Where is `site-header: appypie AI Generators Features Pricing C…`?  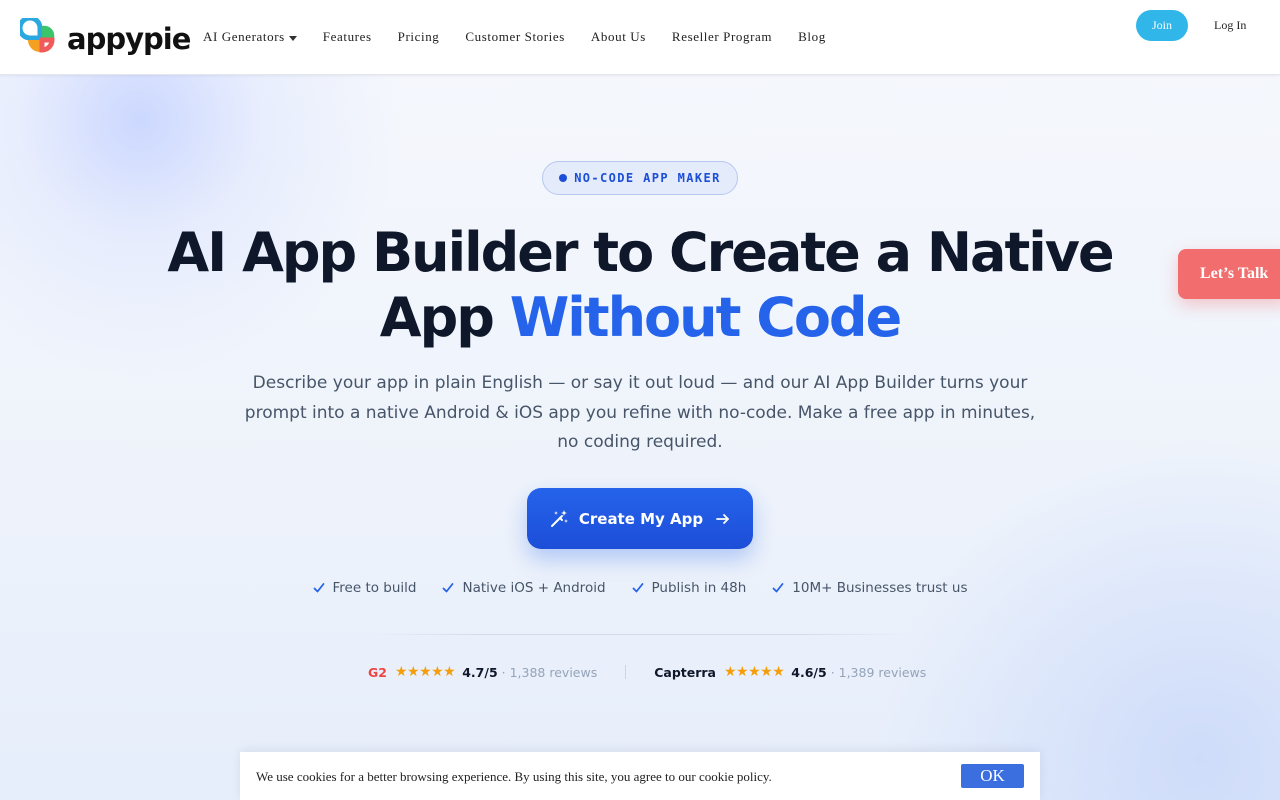
site-header: appypie AI Generators Features Pricing C… is located at coordinates (640, 37).